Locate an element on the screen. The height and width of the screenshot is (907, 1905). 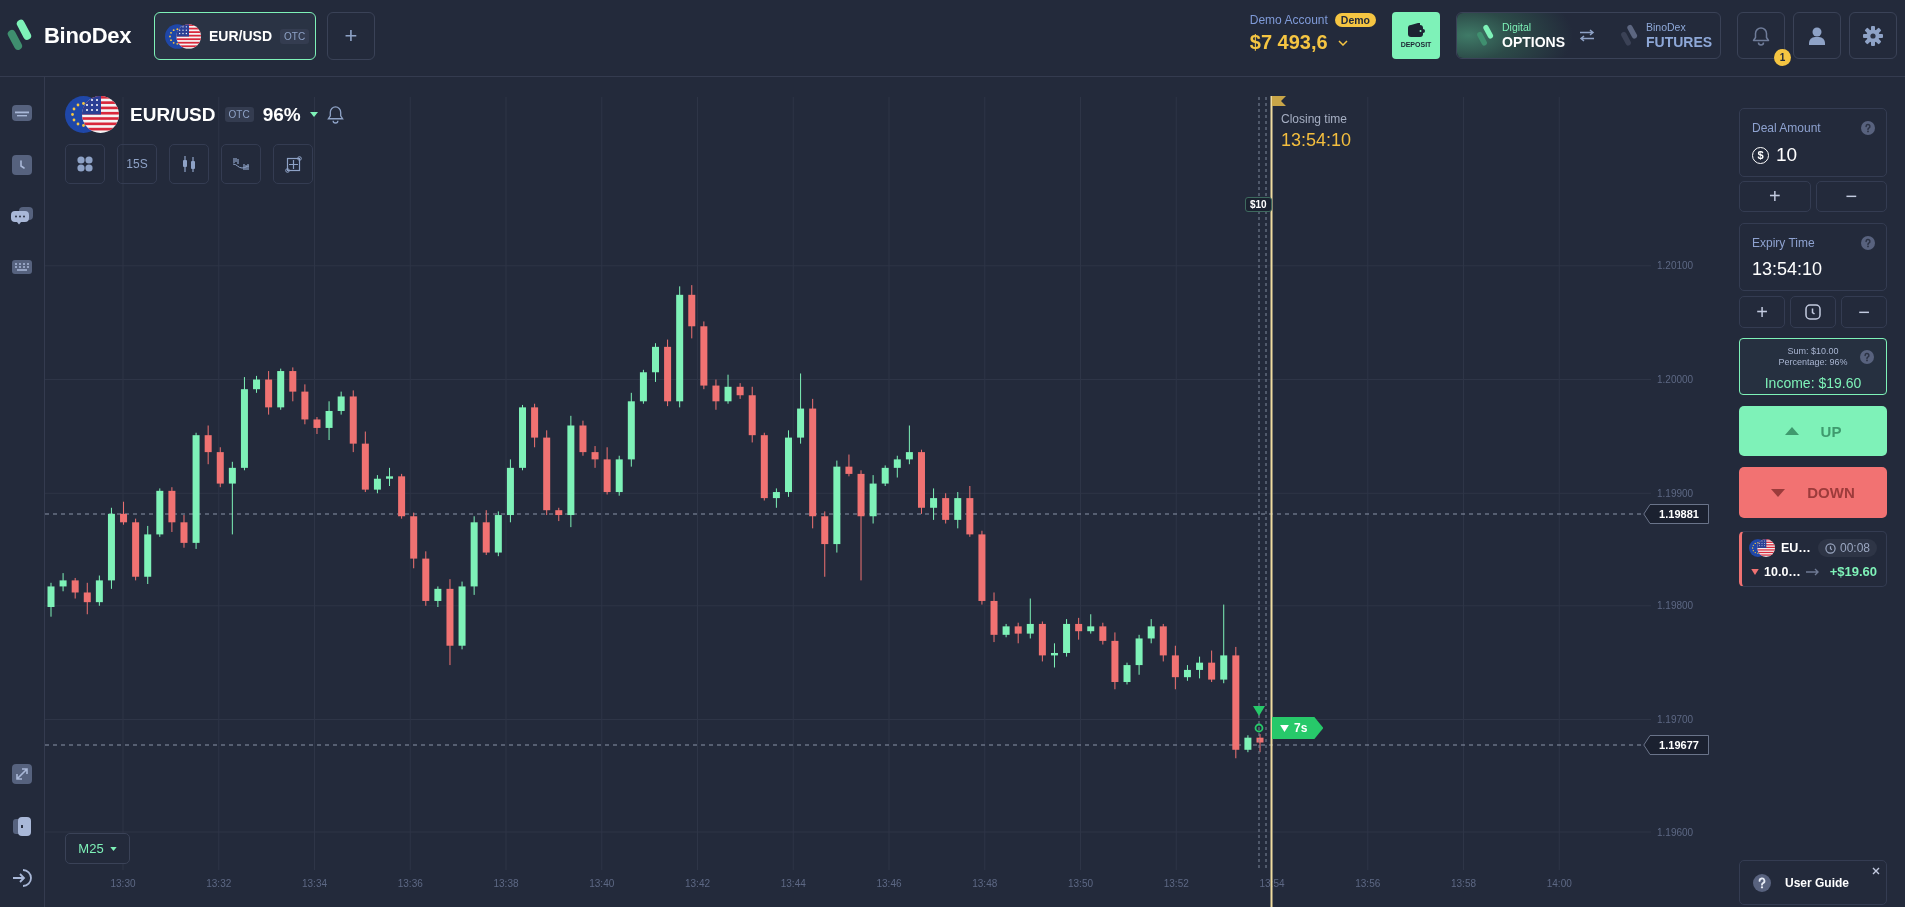
time-tick-label: 13:48 is located at coordinates (985, 883).